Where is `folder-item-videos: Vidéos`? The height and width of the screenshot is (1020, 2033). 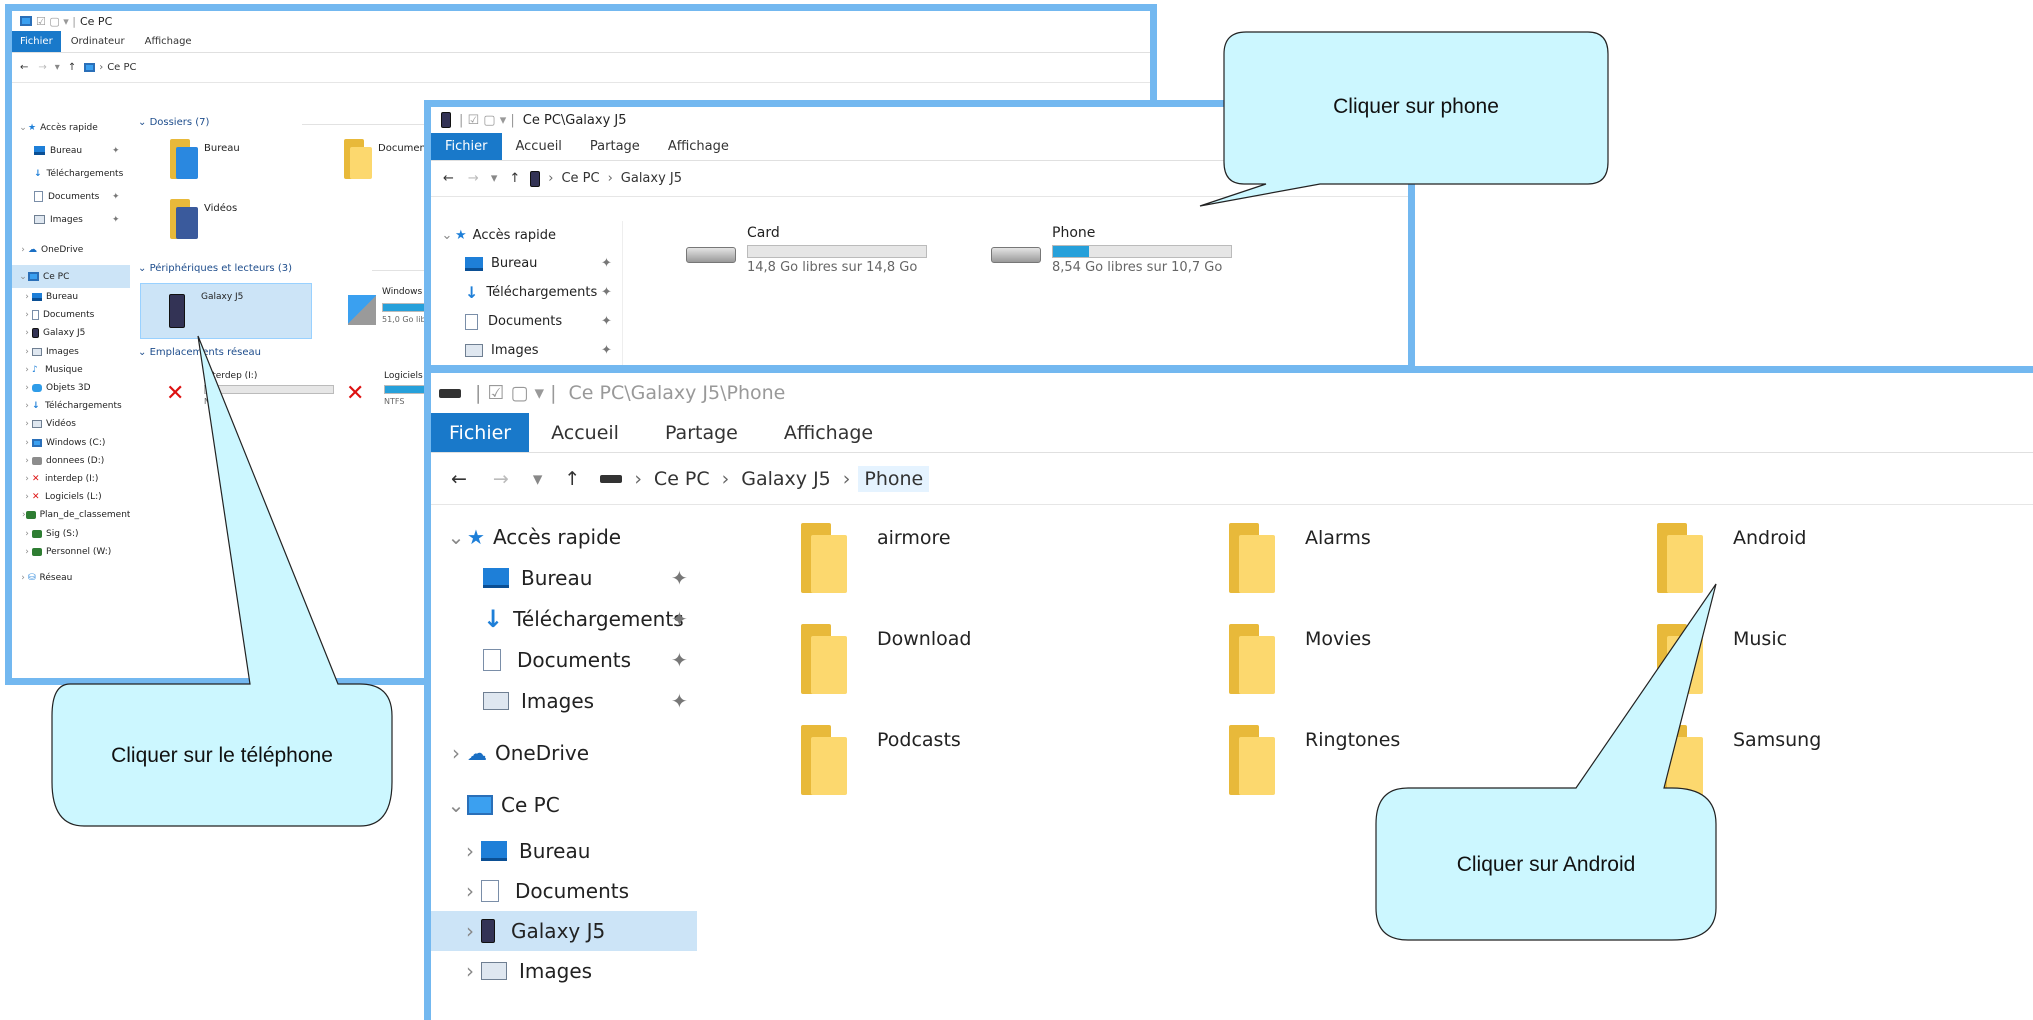
folder-item-videos: Vidéos is located at coordinates (240, 224).